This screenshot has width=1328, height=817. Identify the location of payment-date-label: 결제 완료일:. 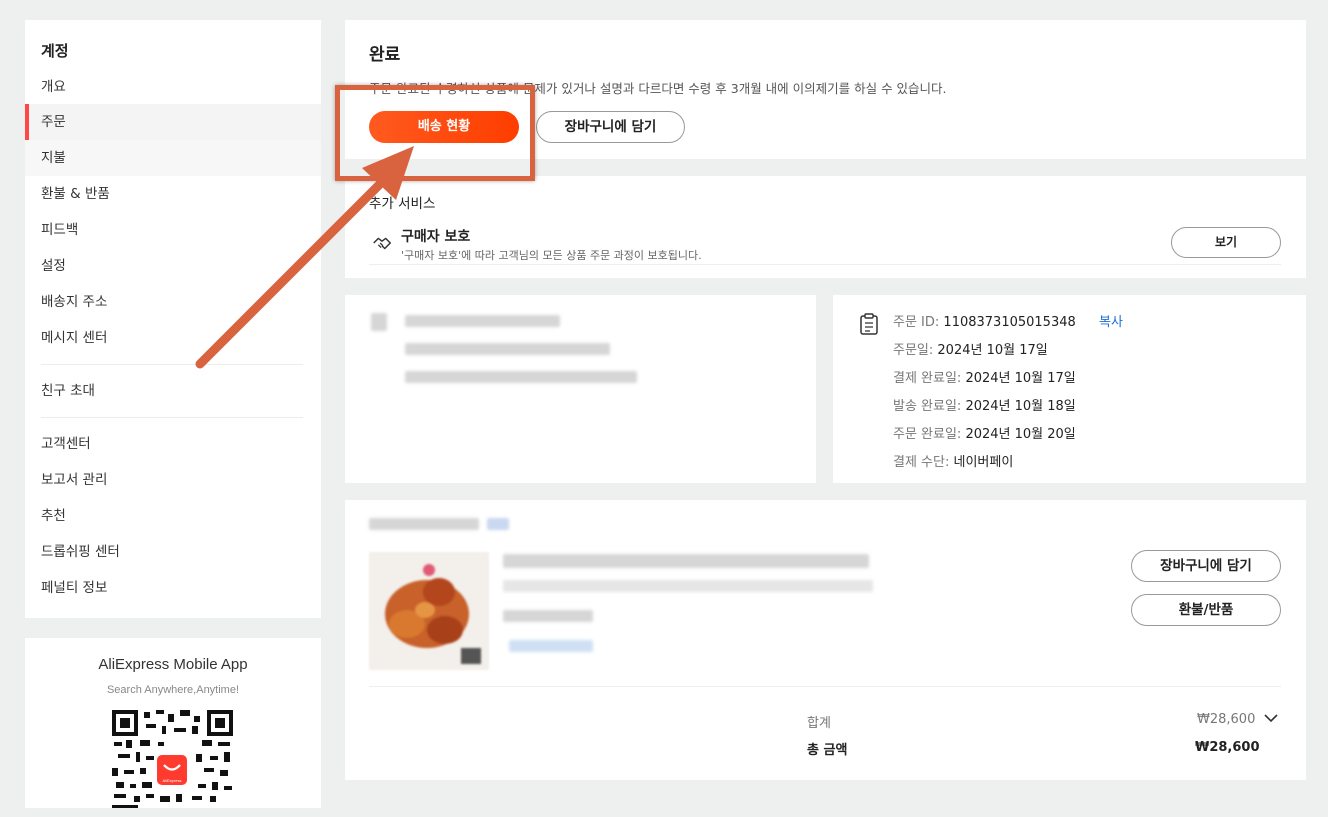
(927, 378).